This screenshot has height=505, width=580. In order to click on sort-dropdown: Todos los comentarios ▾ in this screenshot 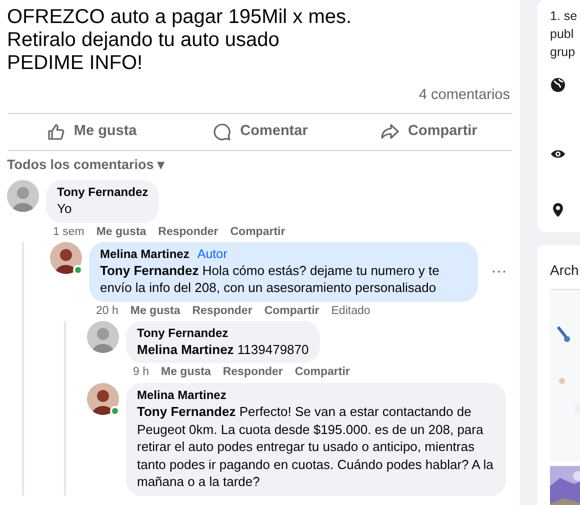, I will do `click(86, 164)`.